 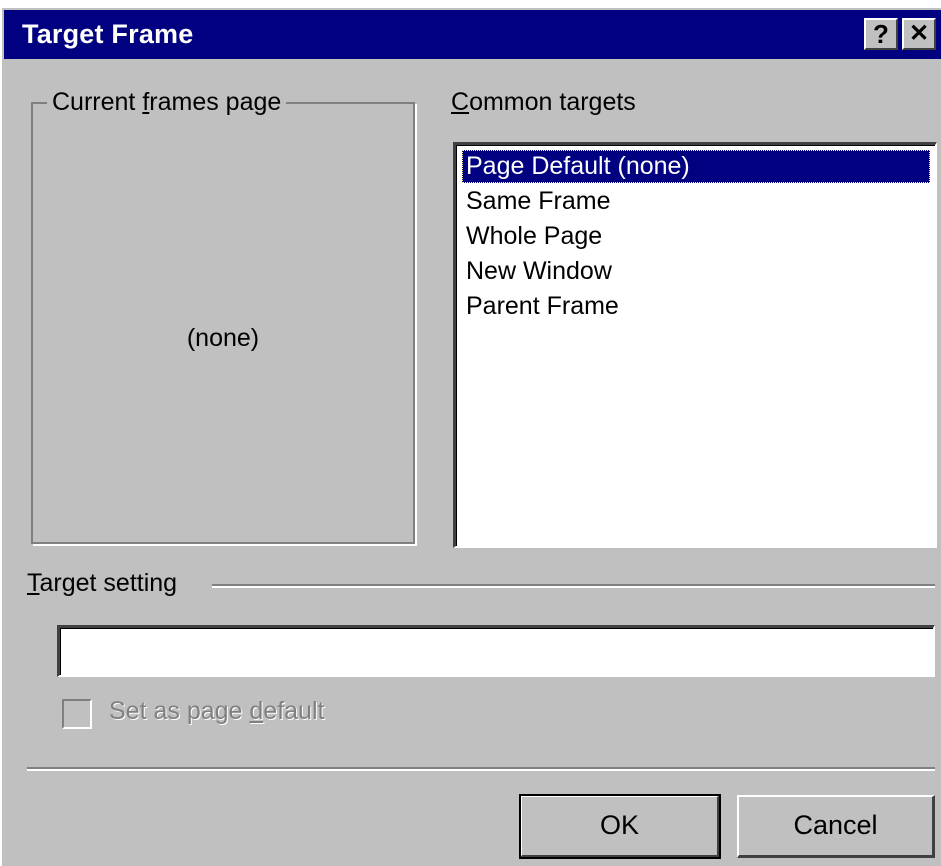 What do you see at coordinates (108, 34) in the screenshot?
I see `dialog-title: Target Frame` at bounding box center [108, 34].